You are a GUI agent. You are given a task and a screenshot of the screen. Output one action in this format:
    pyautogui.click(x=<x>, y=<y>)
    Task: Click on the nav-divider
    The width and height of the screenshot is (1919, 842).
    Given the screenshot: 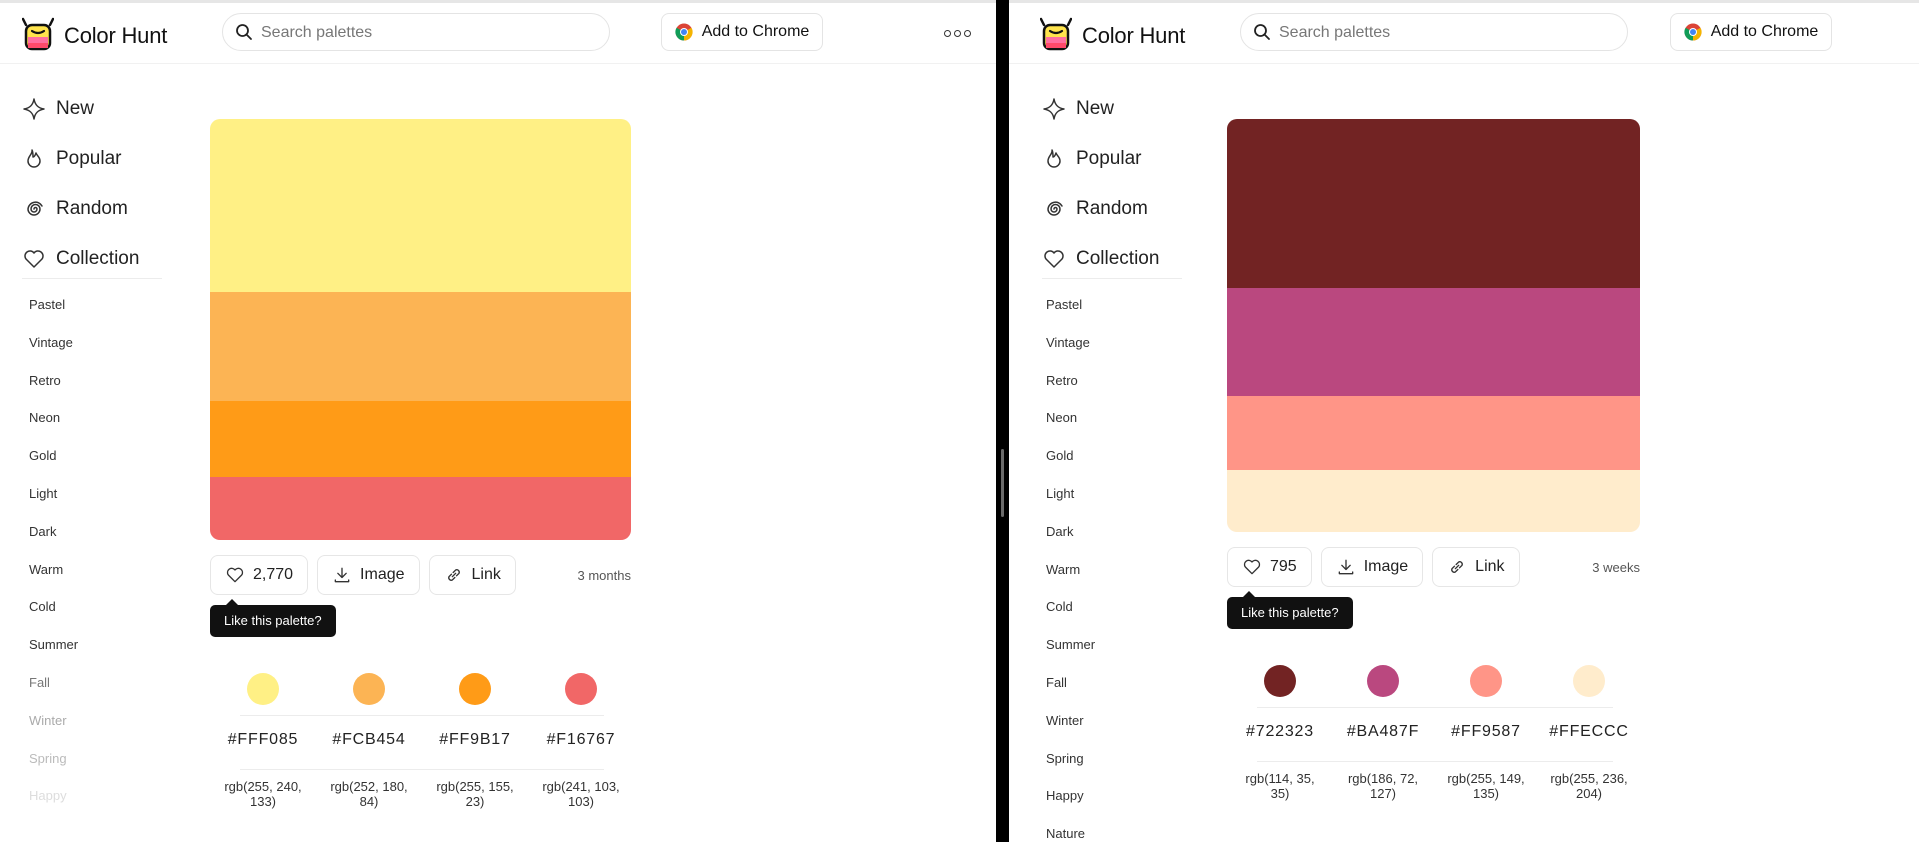 What is the action you would take?
    pyautogui.click(x=92, y=278)
    